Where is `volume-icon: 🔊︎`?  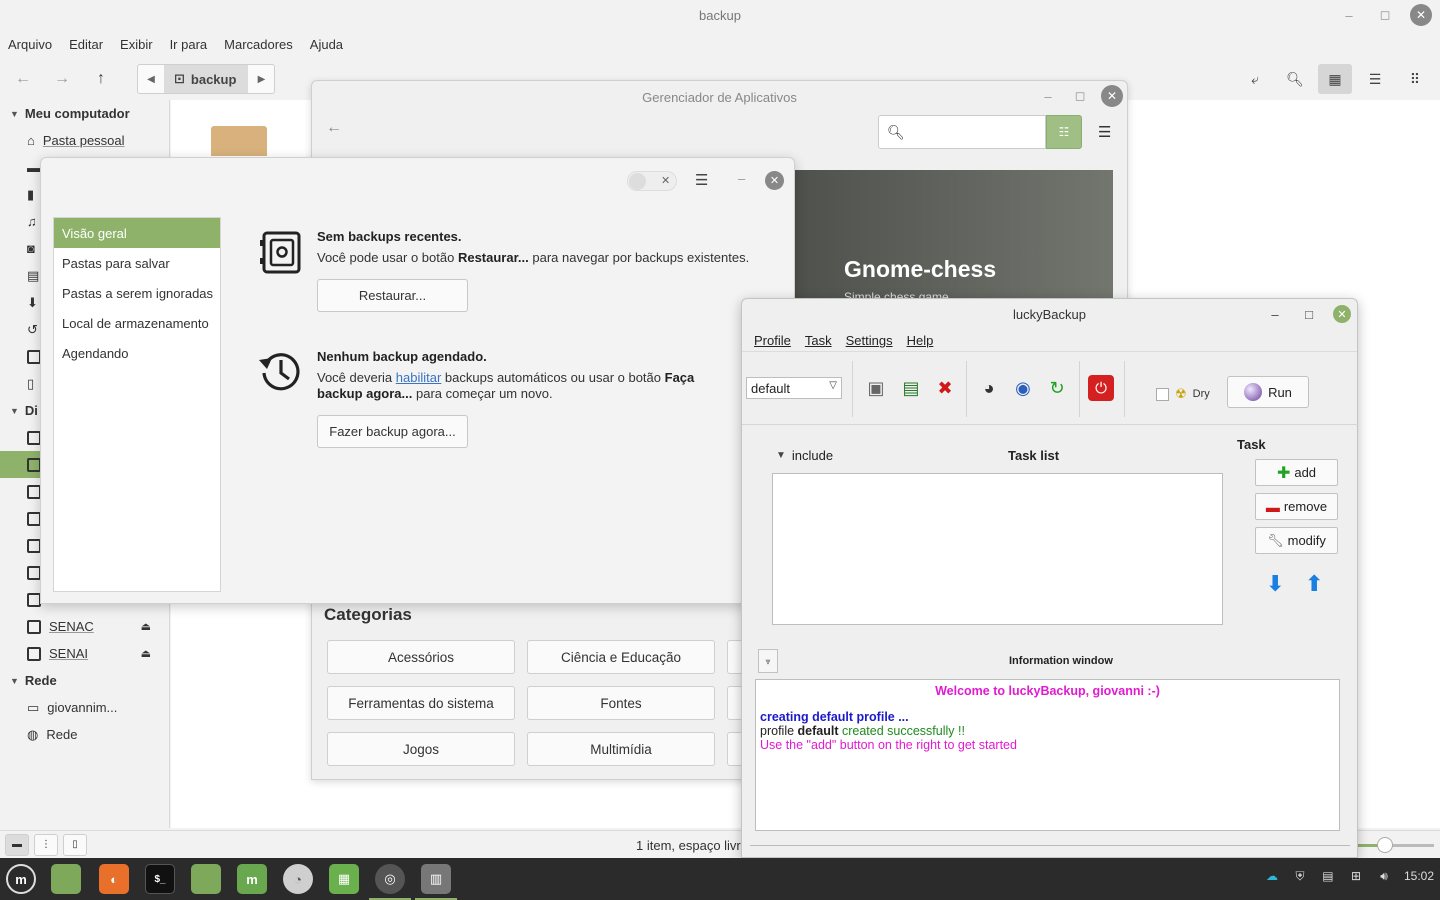
volume-icon: 🔊︎ is located at coordinates (1384, 876).